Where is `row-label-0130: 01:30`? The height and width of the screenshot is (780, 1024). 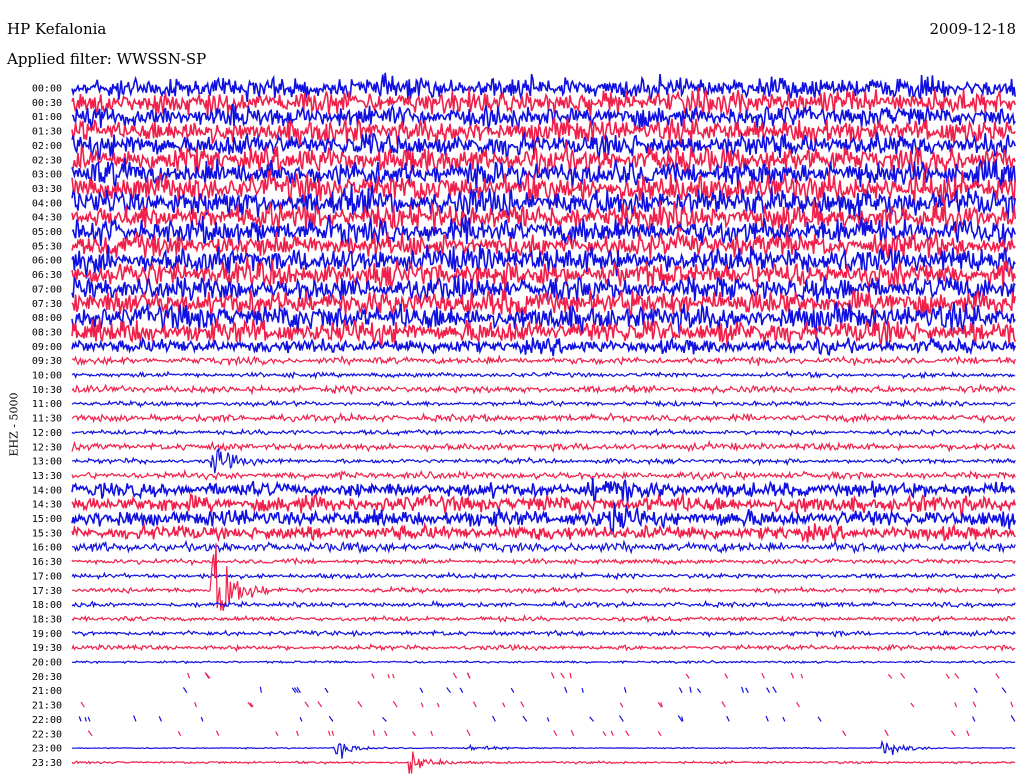 row-label-0130: 01:30 is located at coordinates (47, 132).